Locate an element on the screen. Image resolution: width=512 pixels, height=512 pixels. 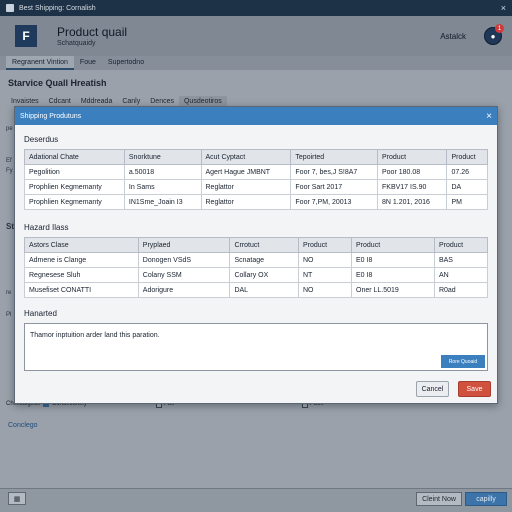
client-now-button: Cleint Now is located at coordinates (439, 499).